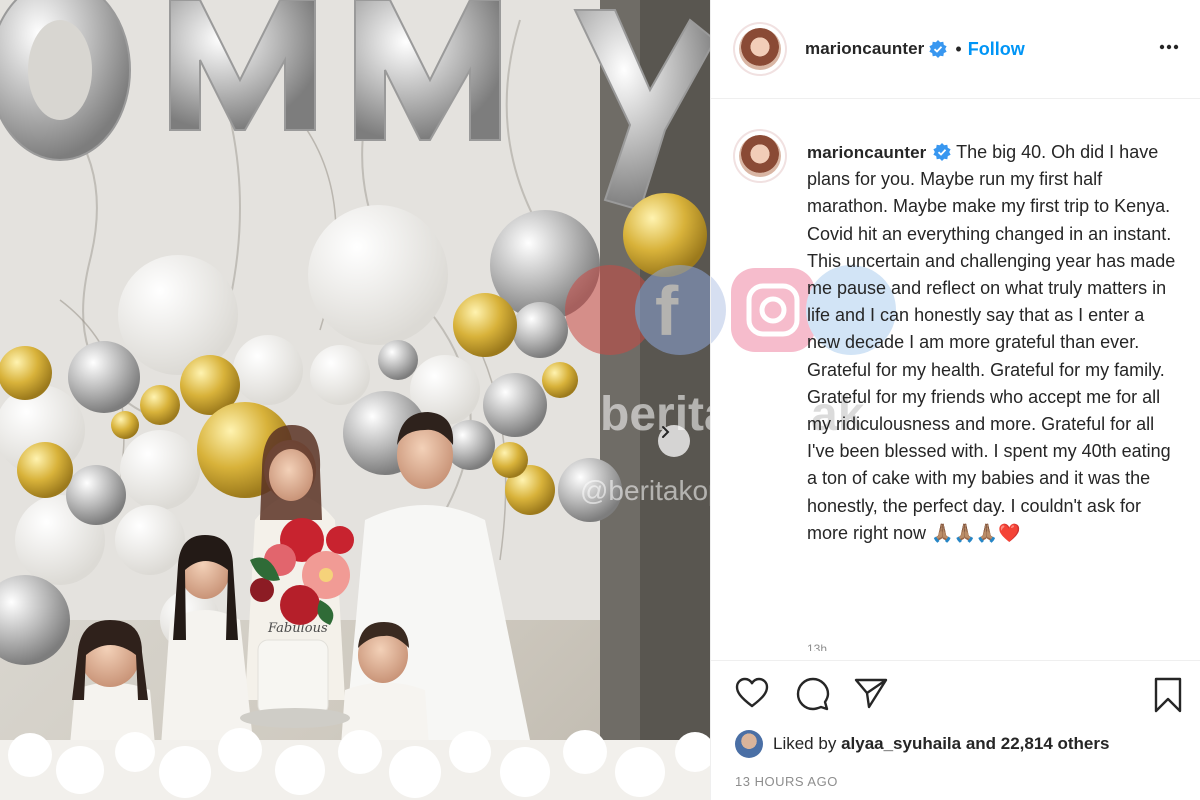 The height and width of the screenshot is (800, 1200). What do you see at coordinates (1038, 744) in the screenshot?
I see `likes-others-link: and 22,814 others` at bounding box center [1038, 744].